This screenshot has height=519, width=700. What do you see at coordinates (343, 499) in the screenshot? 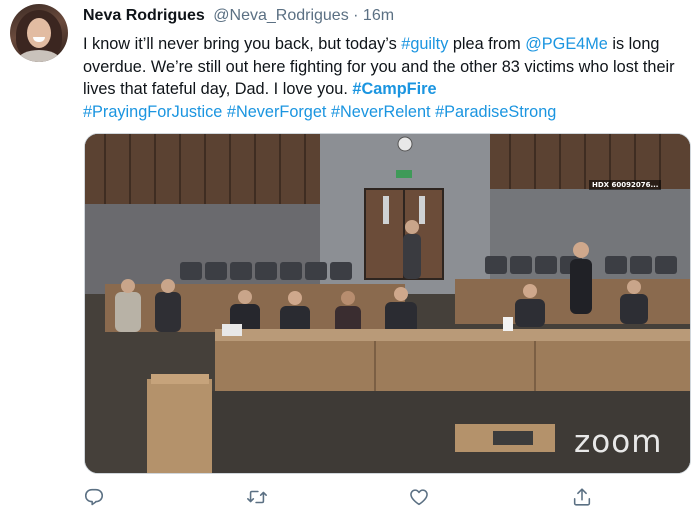
I see `tweet-actions` at bounding box center [343, 499].